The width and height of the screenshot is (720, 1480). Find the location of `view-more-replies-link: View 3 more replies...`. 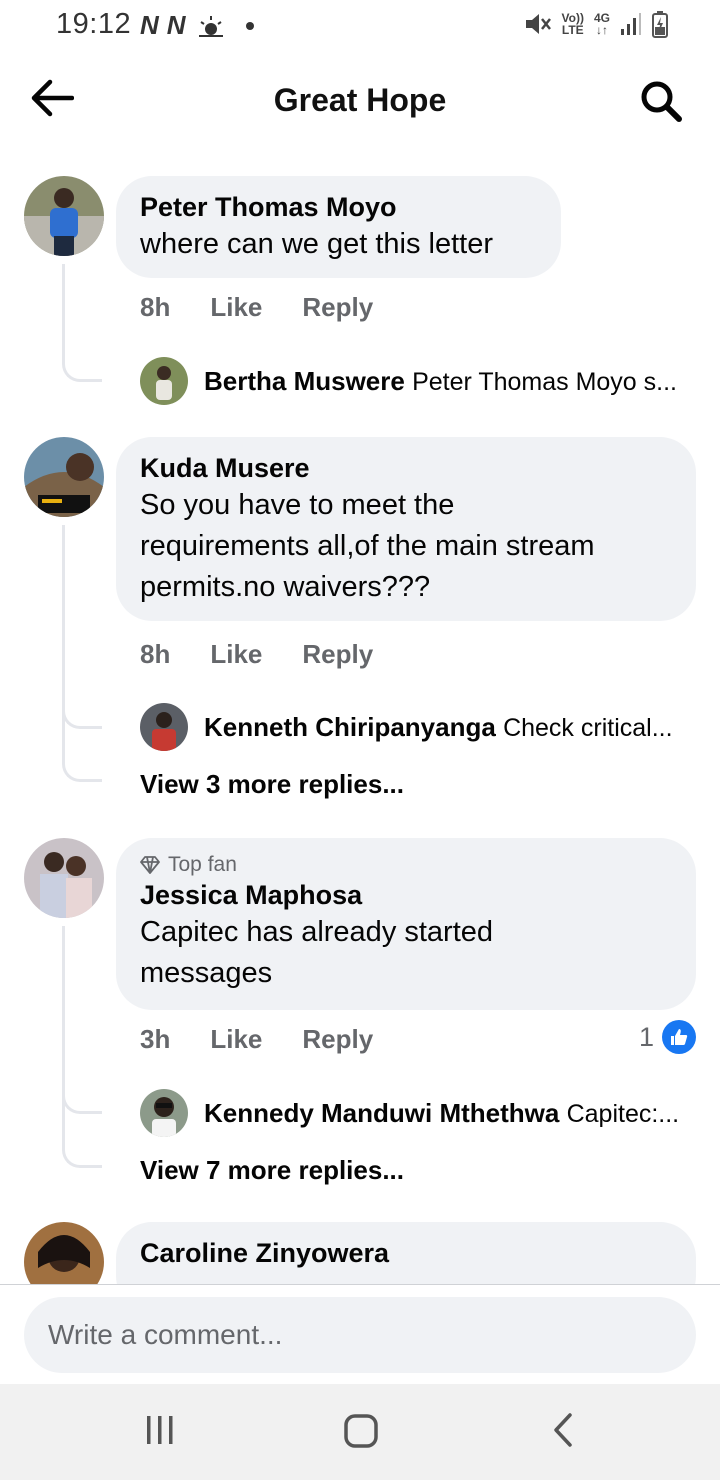

view-more-replies-link: View 3 more replies... is located at coordinates (272, 784).